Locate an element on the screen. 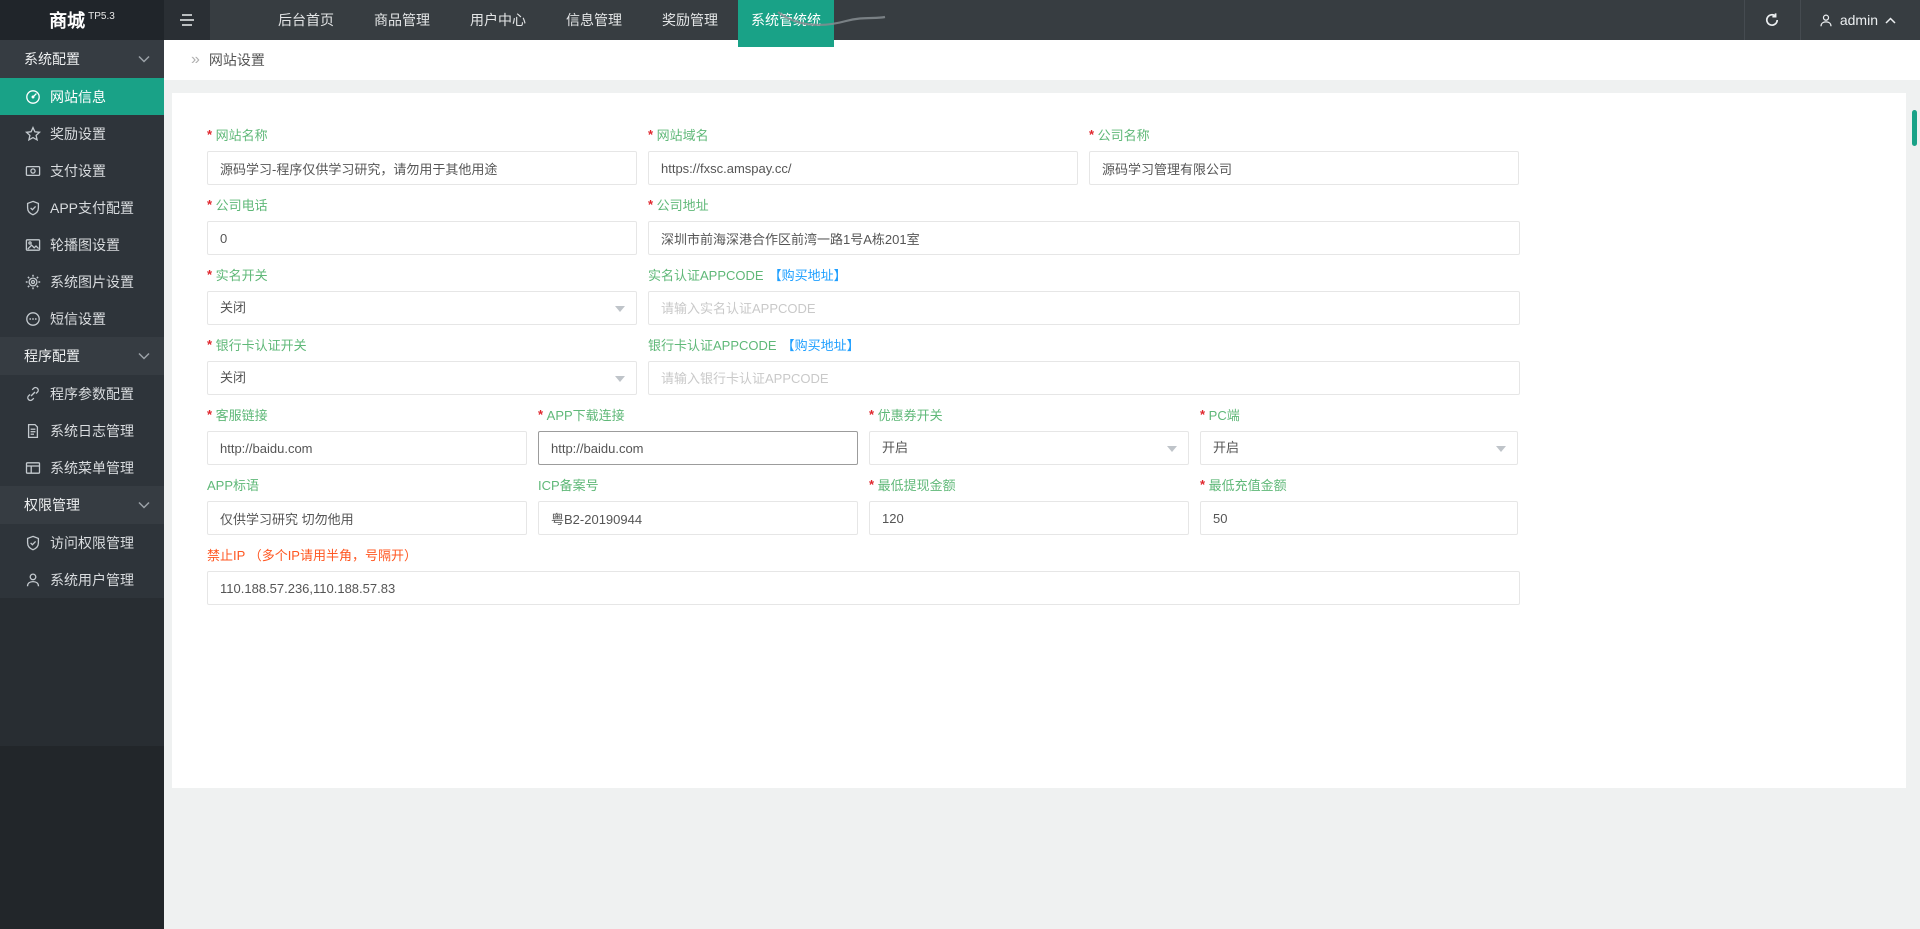 The height and width of the screenshot is (929, 1920). field-bankcard-appcode: 银行卡认证APPCODE 【购买地址】 is located at coordinates (1084, 366).